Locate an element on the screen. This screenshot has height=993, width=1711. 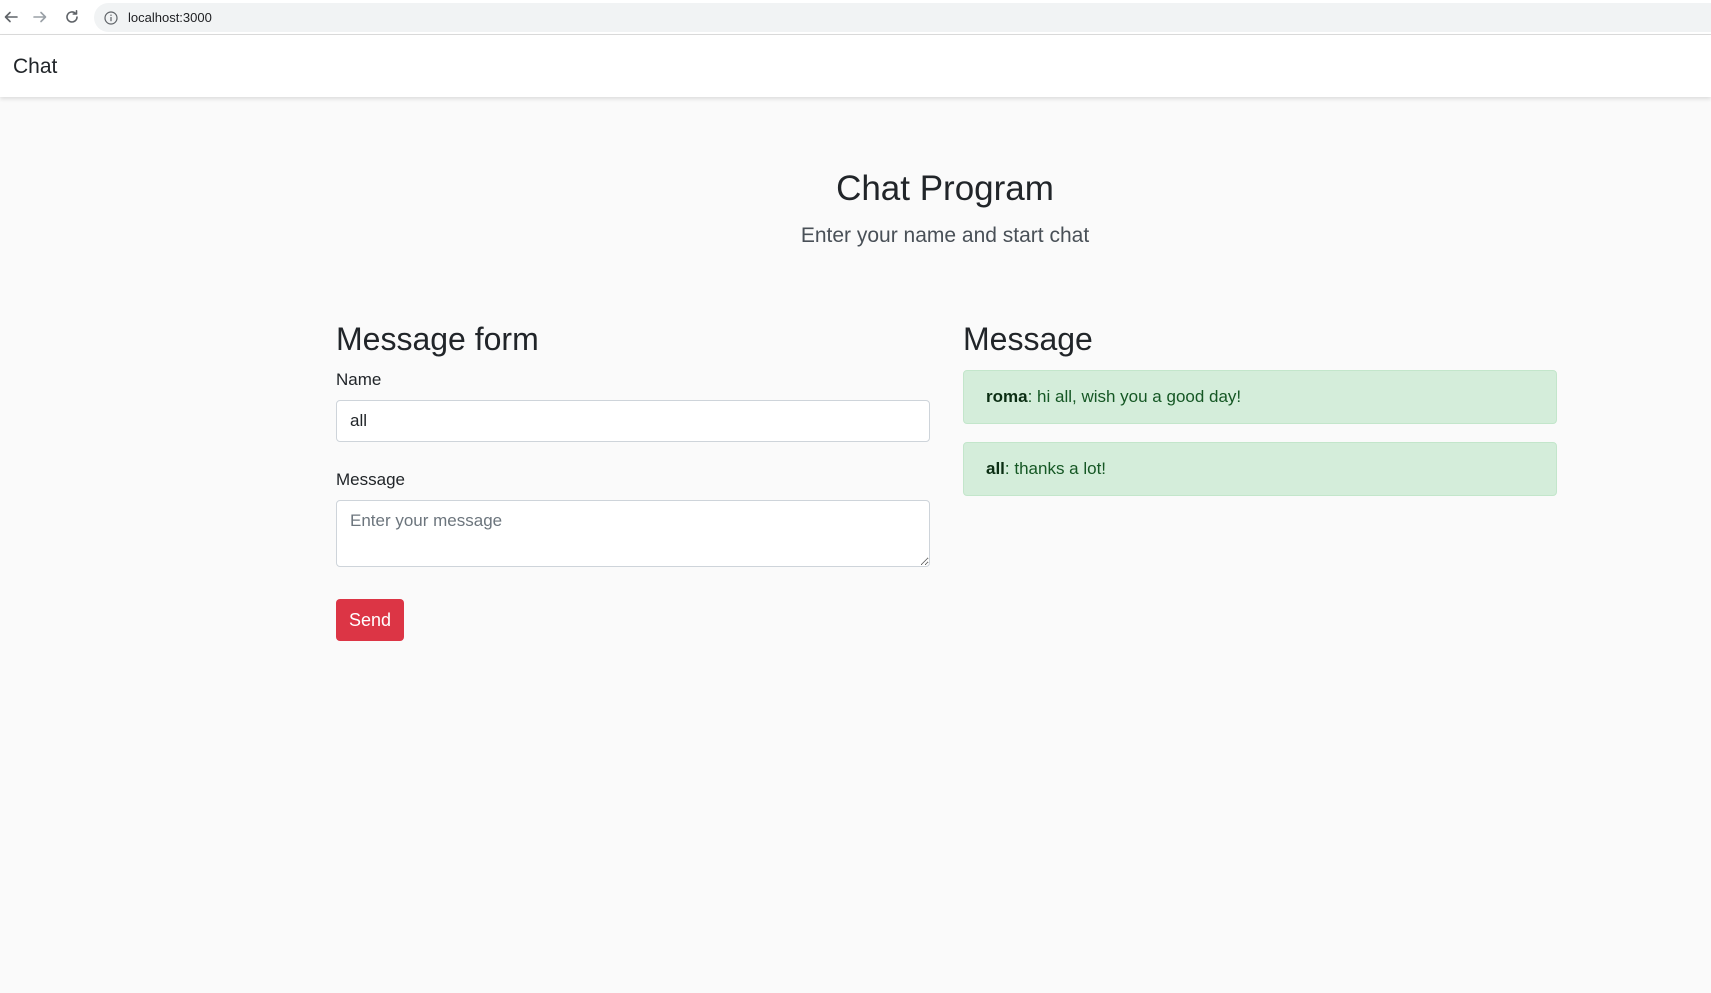
message-textarea is located at coordinates (633, 534).